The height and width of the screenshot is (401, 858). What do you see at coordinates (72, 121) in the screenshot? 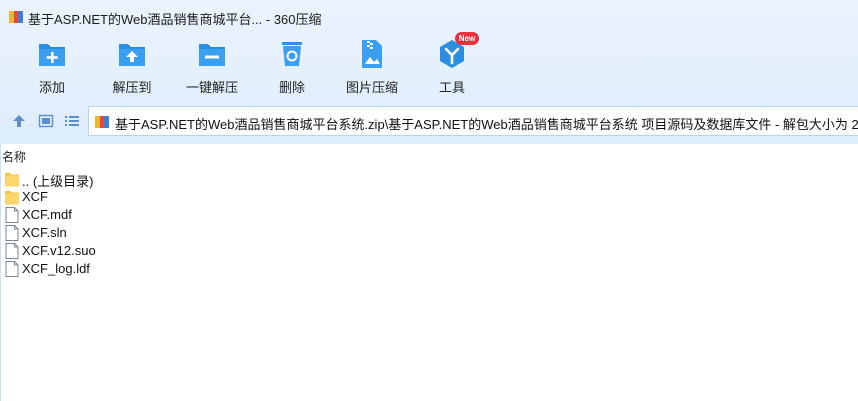
I see `list-view-icon` at bounding box center [72, 121].